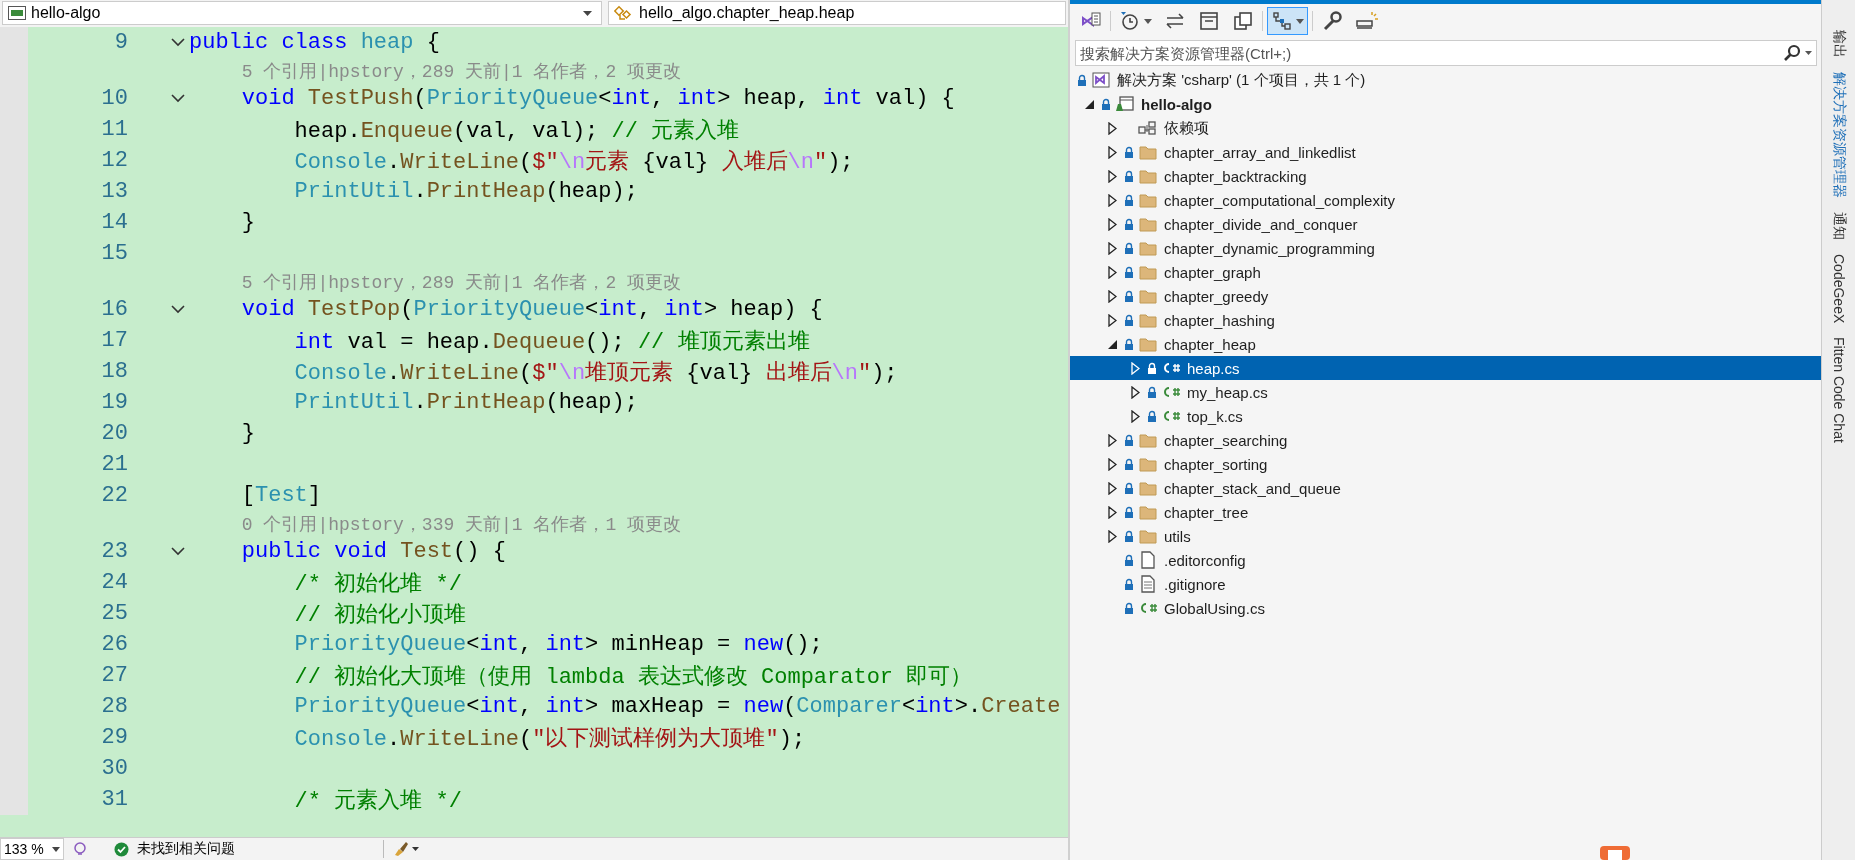  Describe the element at coordinates (114, 253) in the screenshot. I see `line-number: 15` at that location.